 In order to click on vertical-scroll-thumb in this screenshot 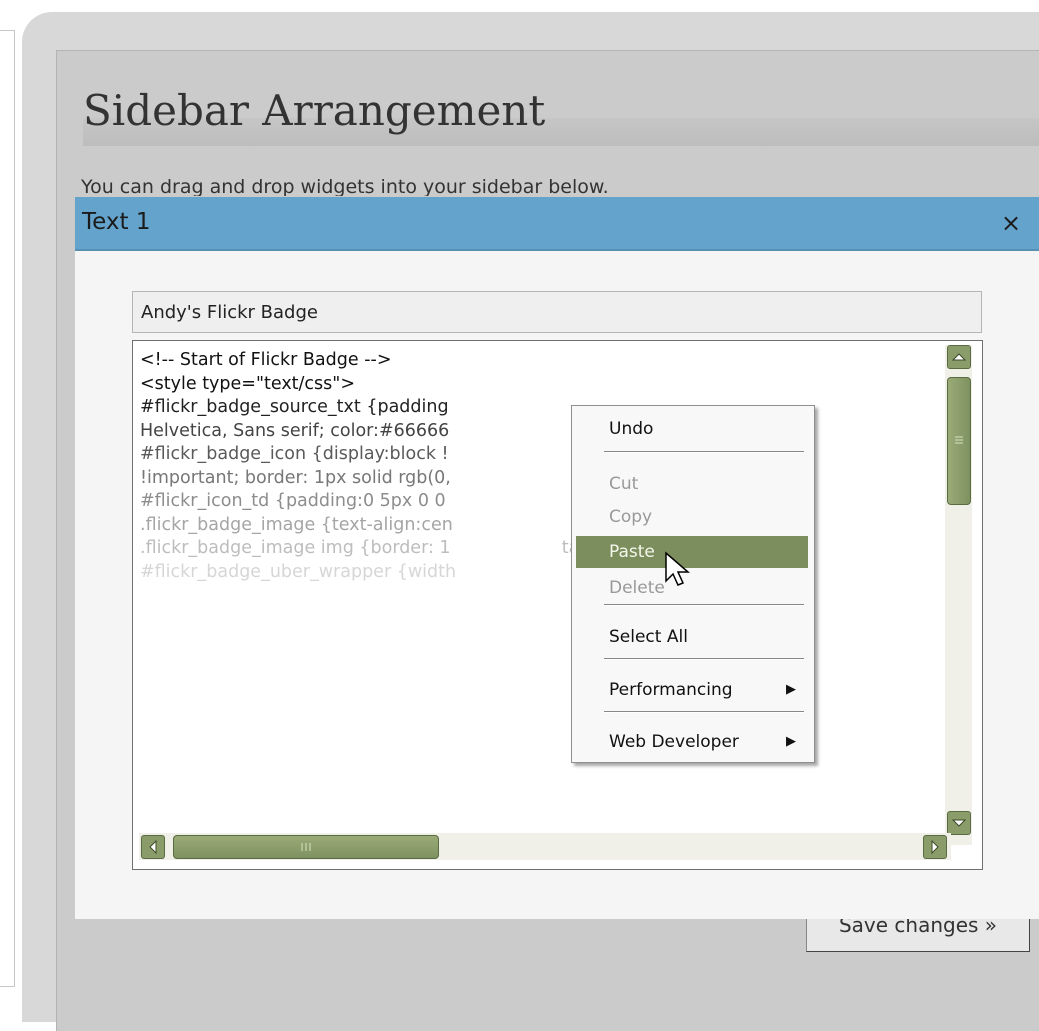, I will do `click(959, 441)`.